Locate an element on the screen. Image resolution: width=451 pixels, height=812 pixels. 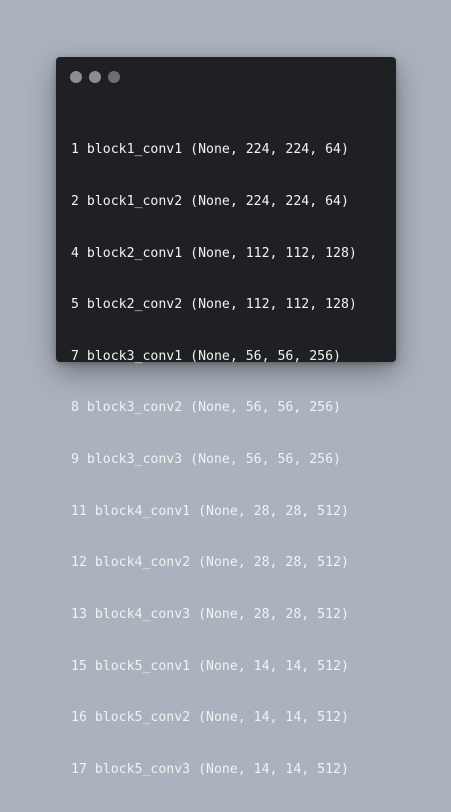
layer-name: block5_conv3 is located at coordinates (142, 769).